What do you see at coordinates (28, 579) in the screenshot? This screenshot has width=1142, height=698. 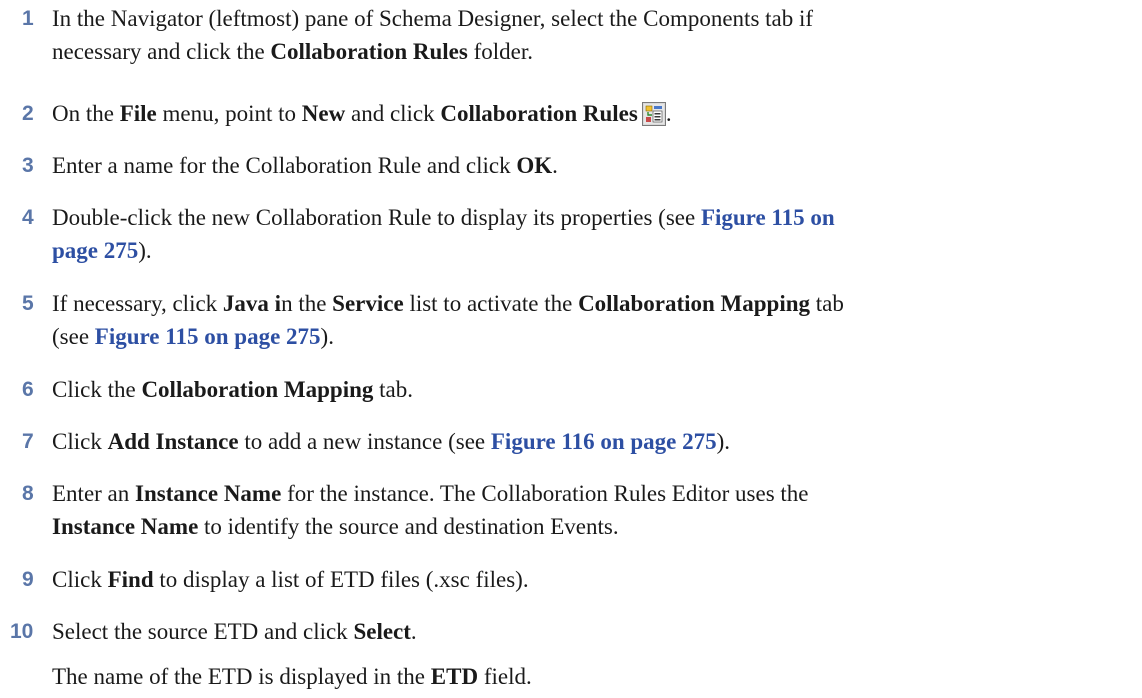 I see `step-number: 9` at bounding box center [28, 579].